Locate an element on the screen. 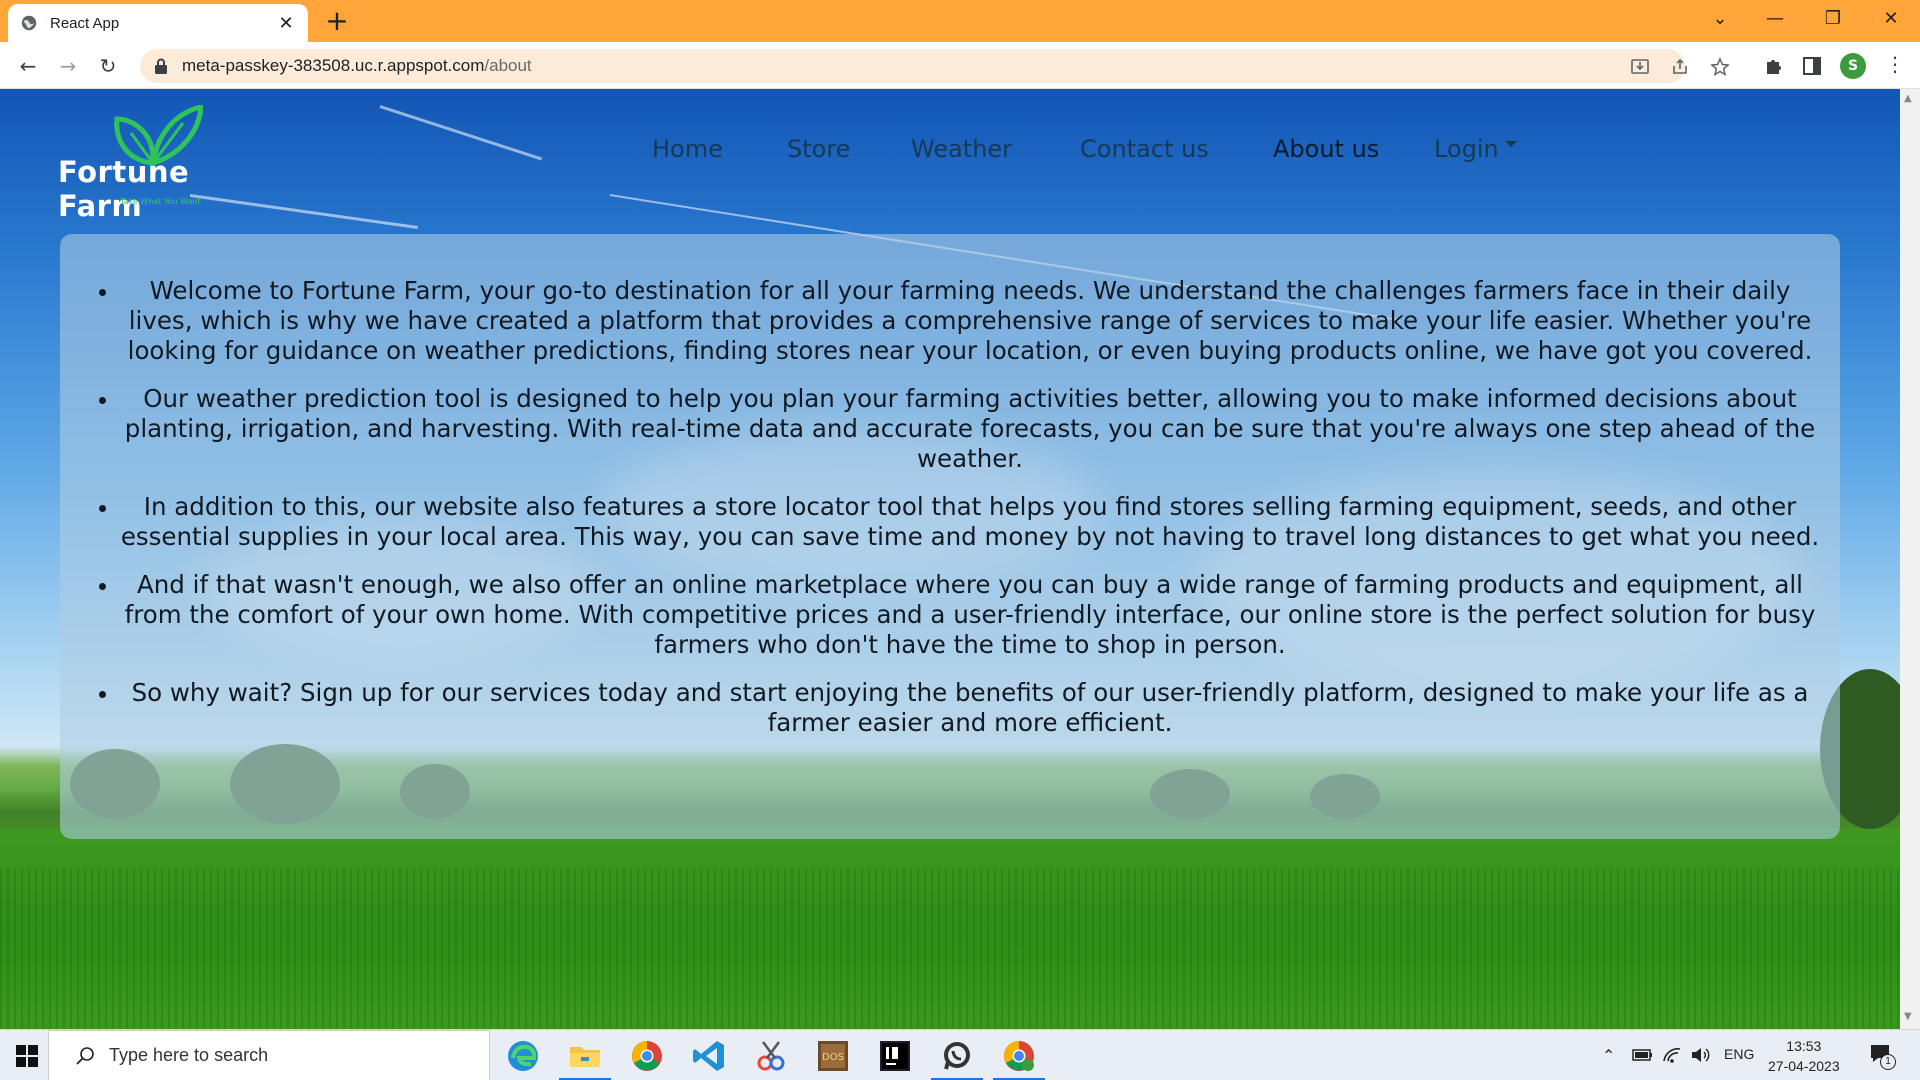 This screenshot has width=1920, height=1080. scroll-up-icon: ▲ is located at coordinates (1908, 98).